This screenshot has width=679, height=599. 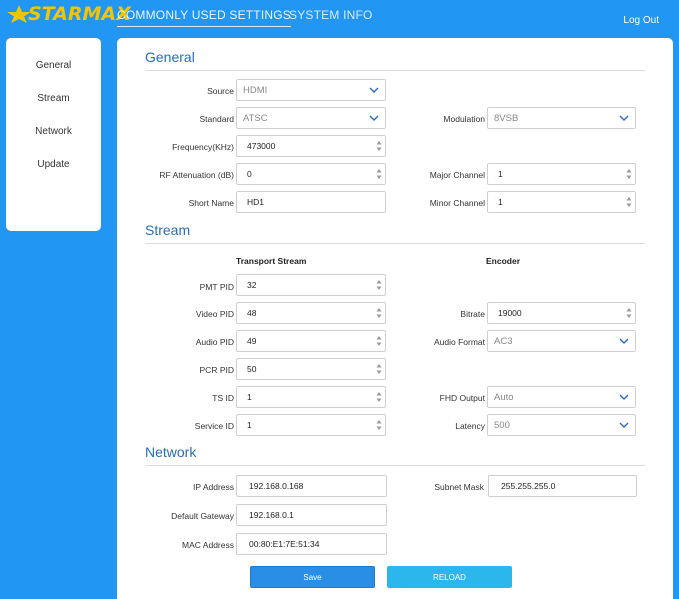 I want to click on modulation-select: 8VSB, so click(x=561, y=118).